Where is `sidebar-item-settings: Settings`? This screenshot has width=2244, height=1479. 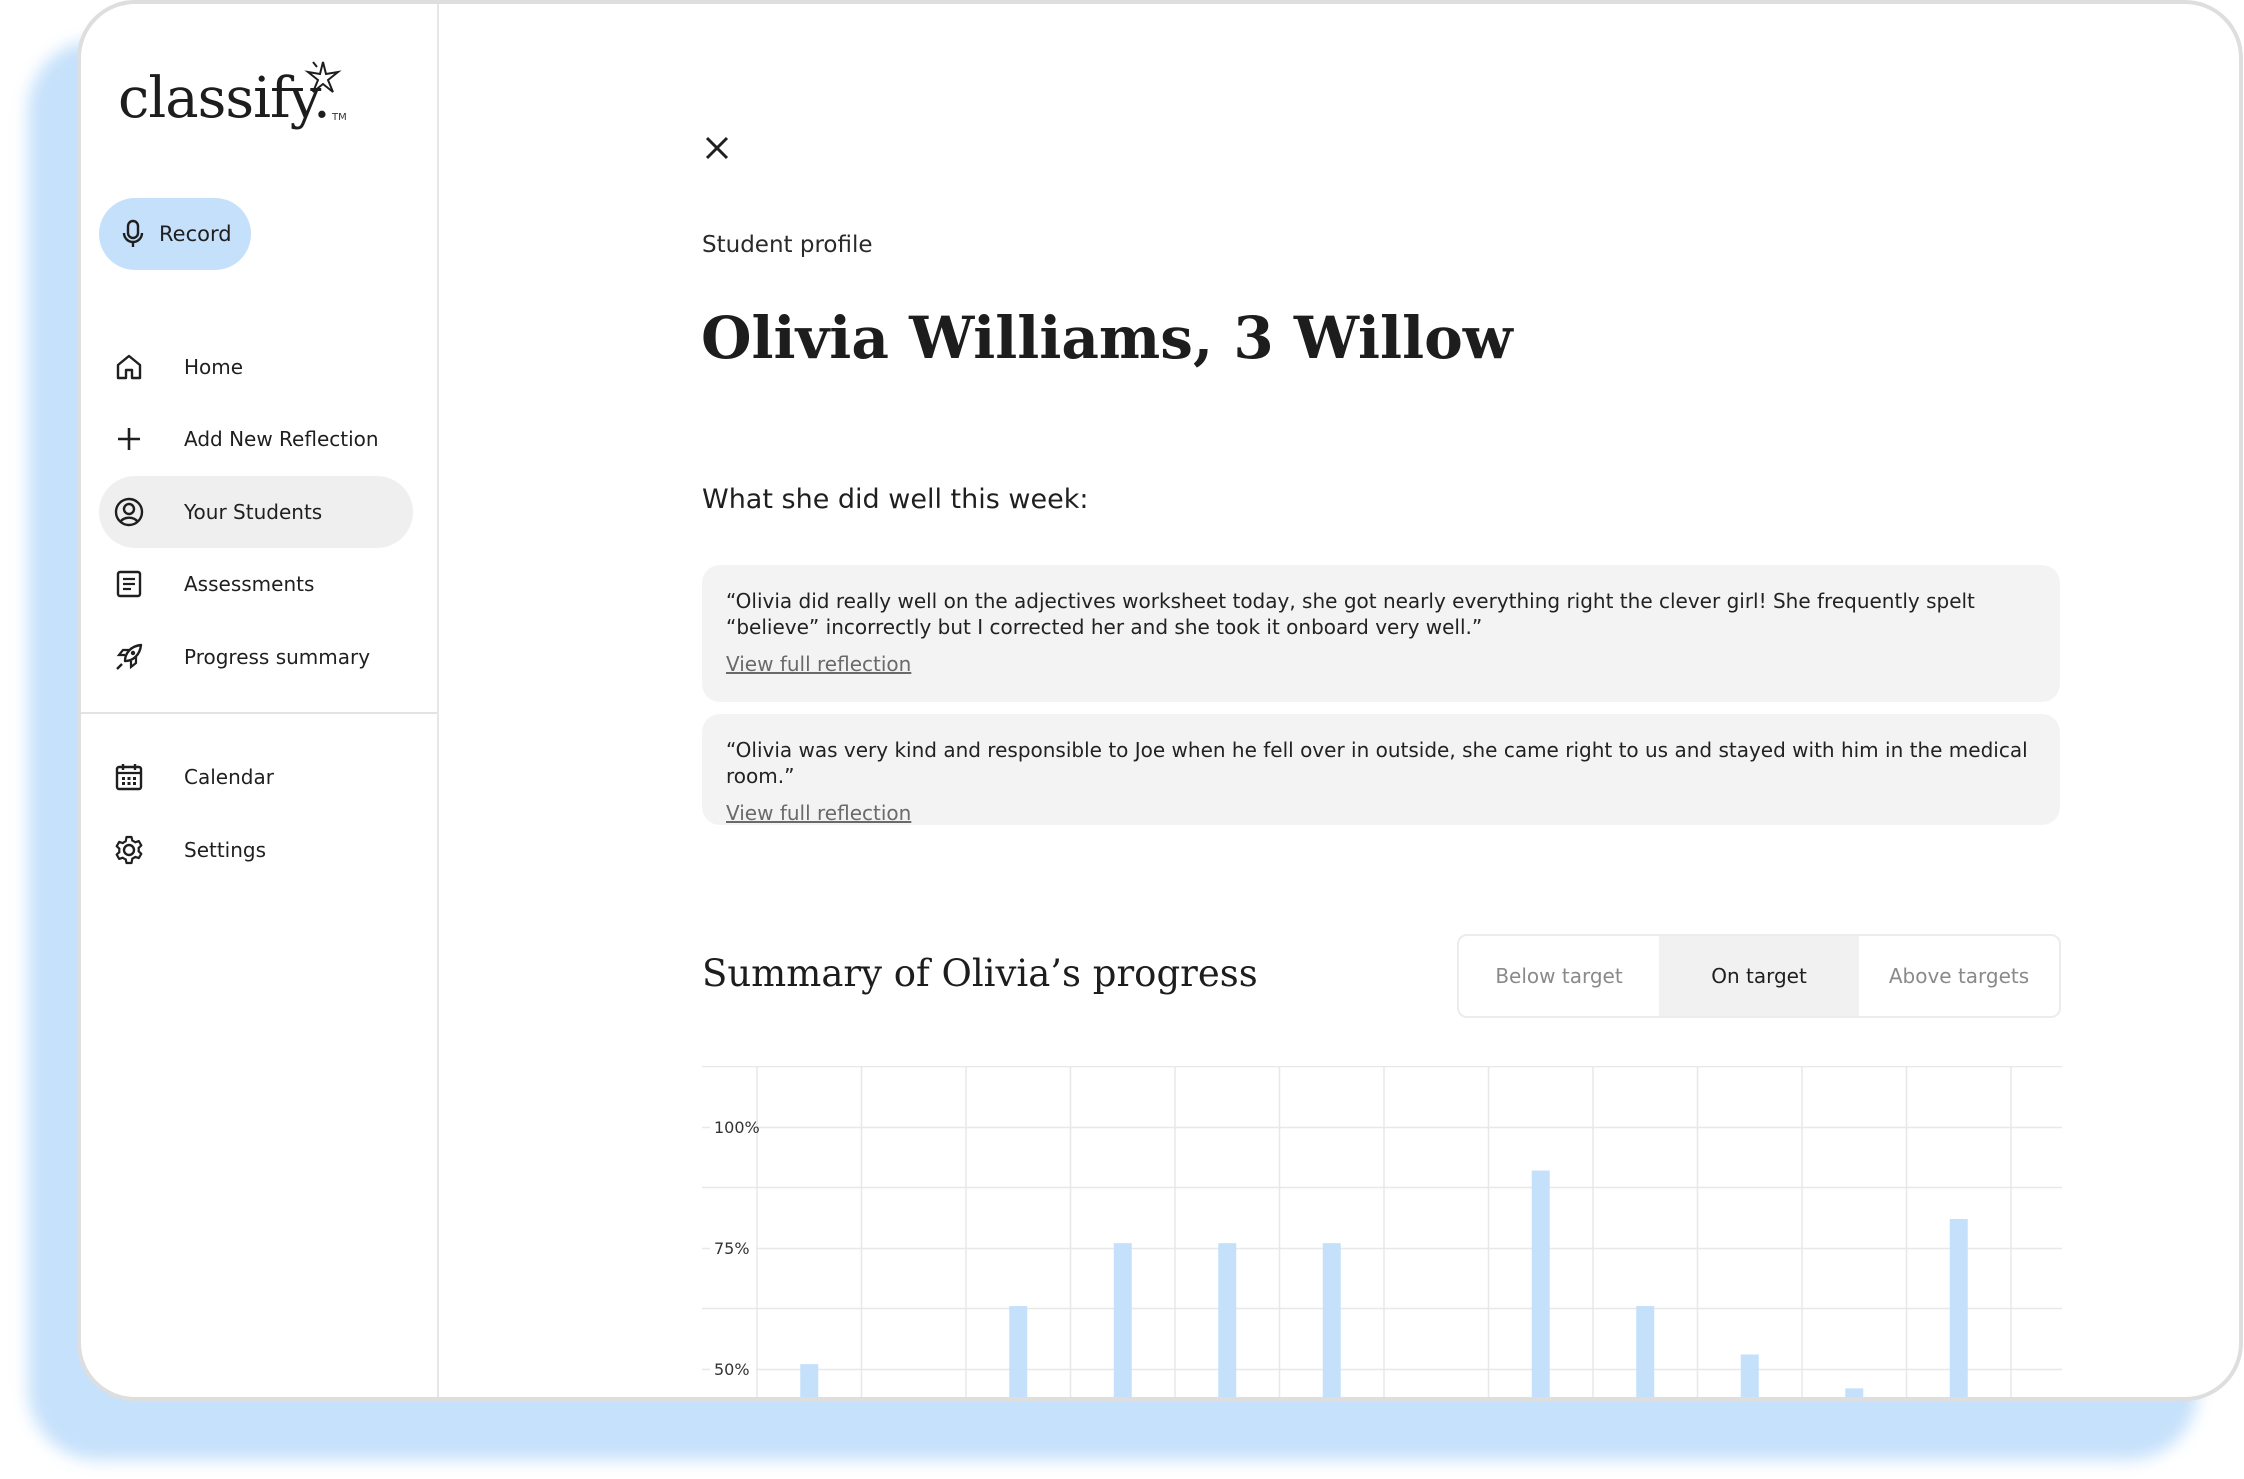
sidebar-item-settings: Settings is located at coordinates (256, 850).